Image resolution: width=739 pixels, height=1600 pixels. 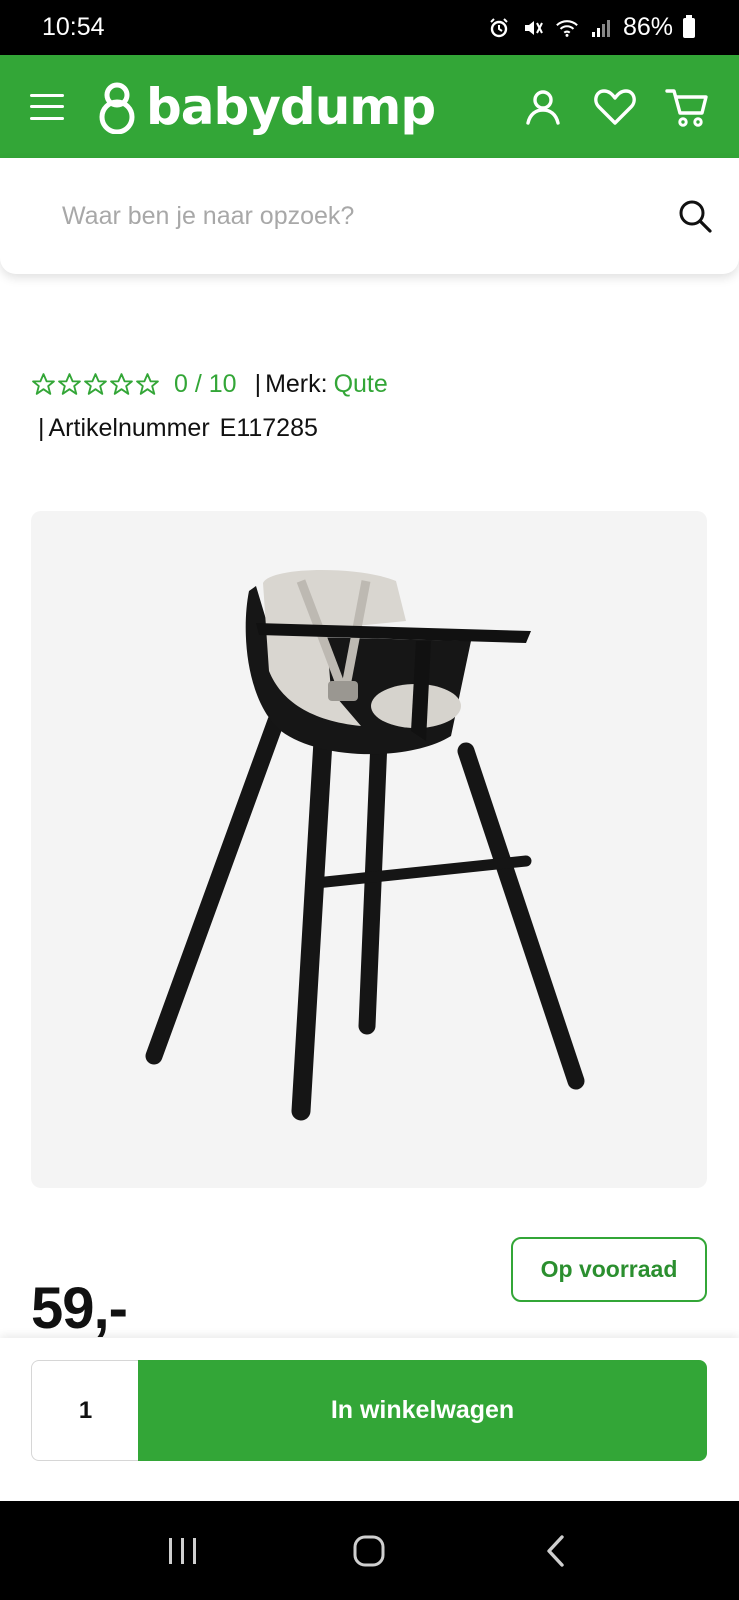 What do you see at coordinates (609, 1269) in the screenshot?
I see `stock-status-badge: Op voorraad` at bounding box center [609, 1269].